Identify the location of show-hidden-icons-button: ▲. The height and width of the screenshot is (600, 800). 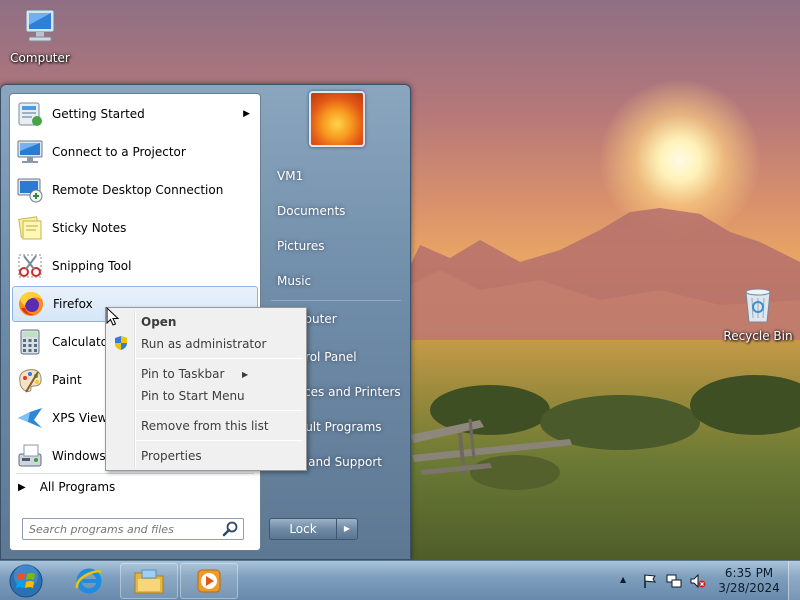
(623, 579).